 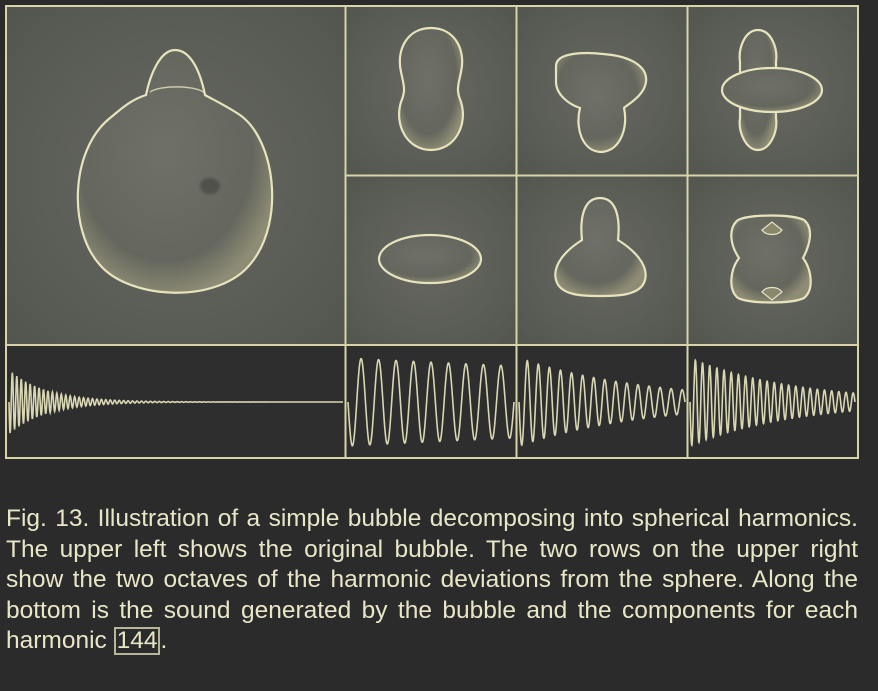 What do you see at coordinates (164, 640) in the screenshot?
I see `caption-end: .` at bounding box center [164, 640].